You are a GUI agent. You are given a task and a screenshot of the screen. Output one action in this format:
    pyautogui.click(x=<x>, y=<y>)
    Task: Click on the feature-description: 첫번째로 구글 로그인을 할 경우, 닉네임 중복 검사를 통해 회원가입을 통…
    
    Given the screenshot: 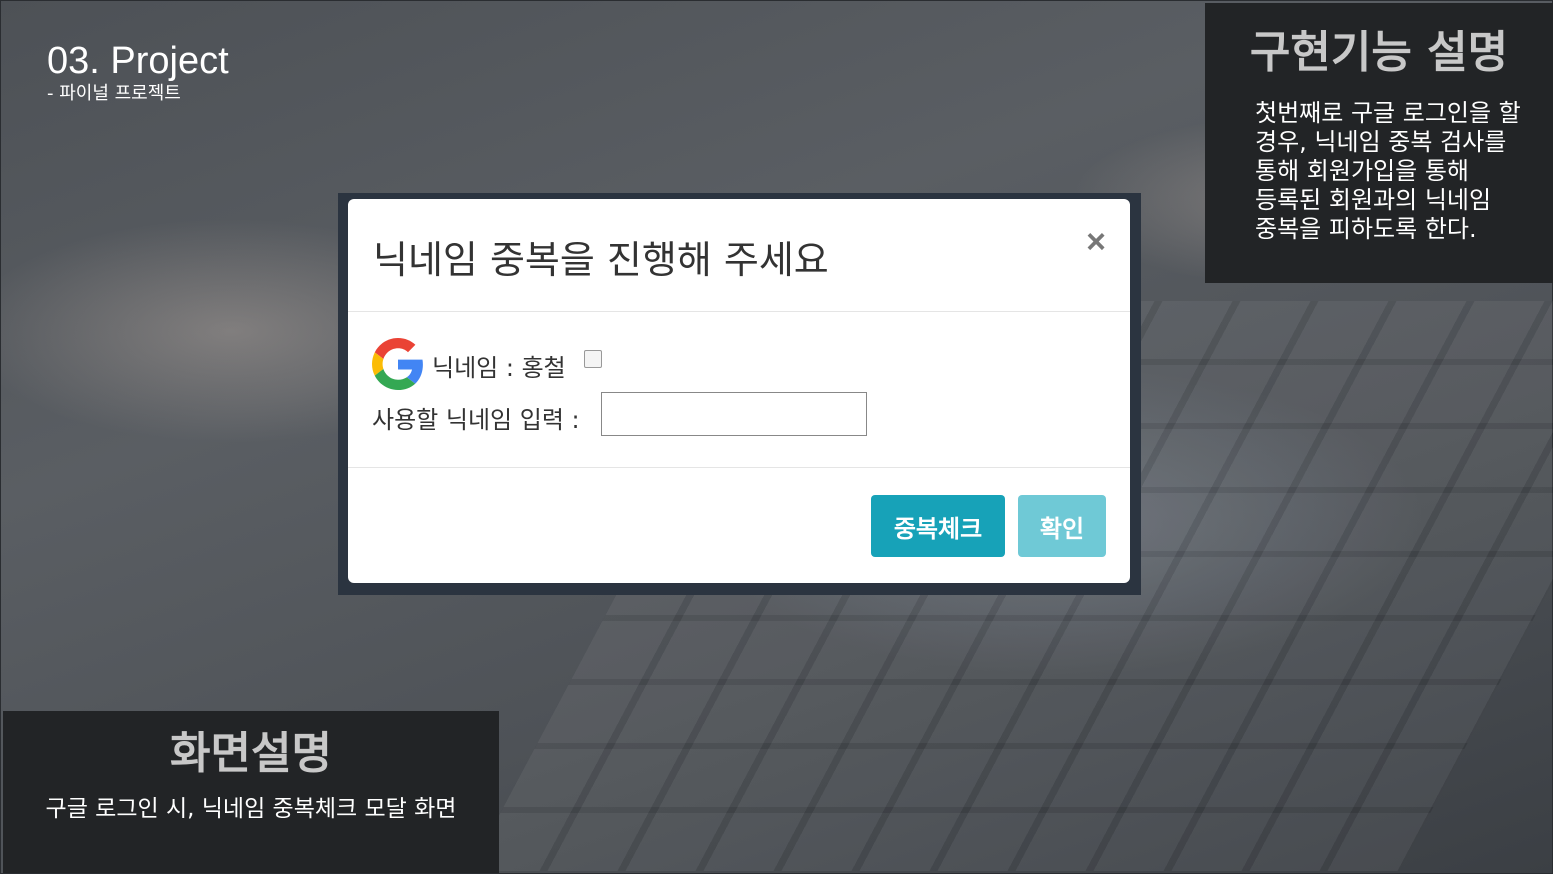 What is the action you would take?
    pyautogui.click(x=1388, y=171)
    